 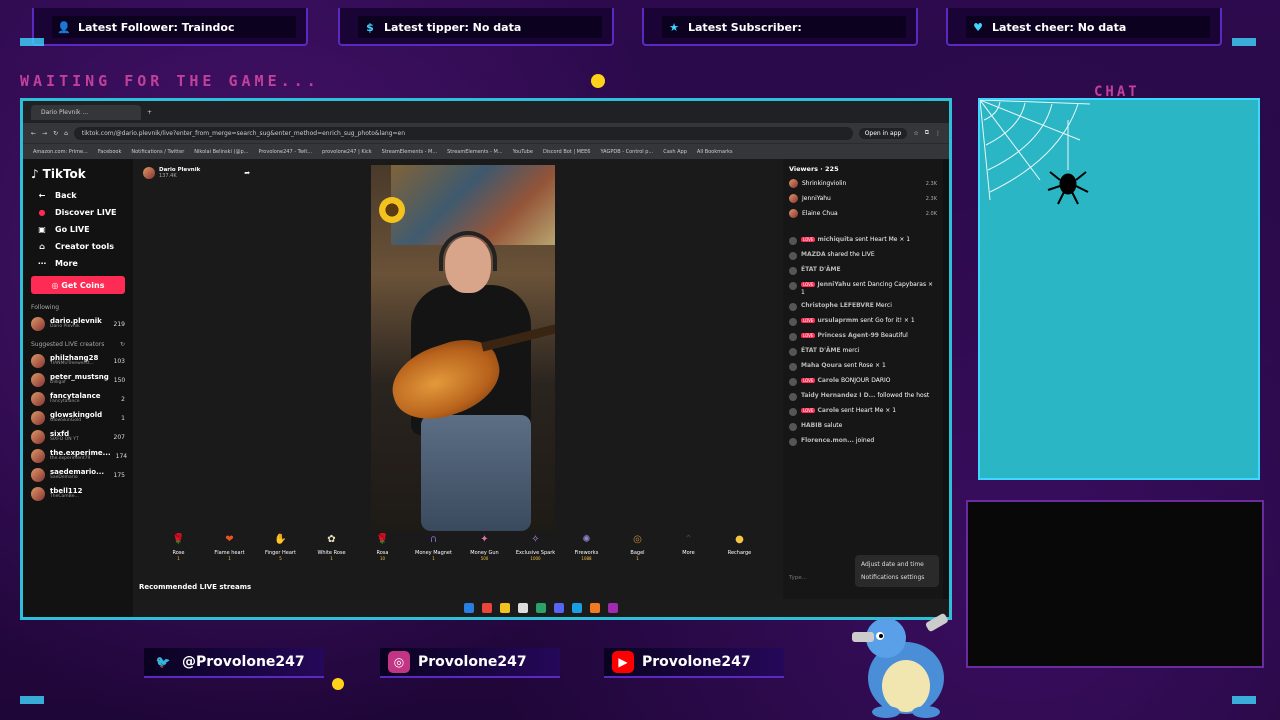 I want to click on home-icon: ⌂, so click(x=66, y=133).